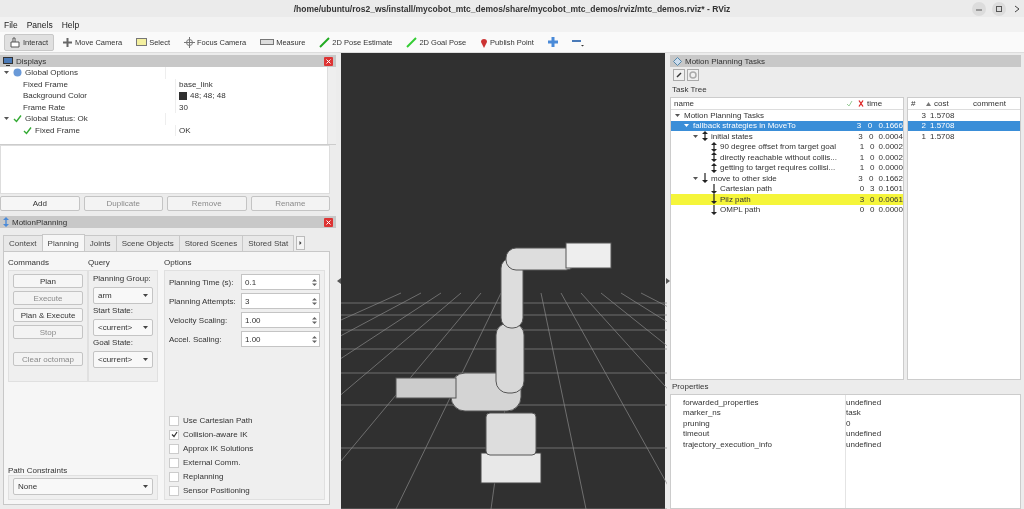 This screenshot has width=1024, height=509. I want to click on command-button: Plan, so click(48, 281).